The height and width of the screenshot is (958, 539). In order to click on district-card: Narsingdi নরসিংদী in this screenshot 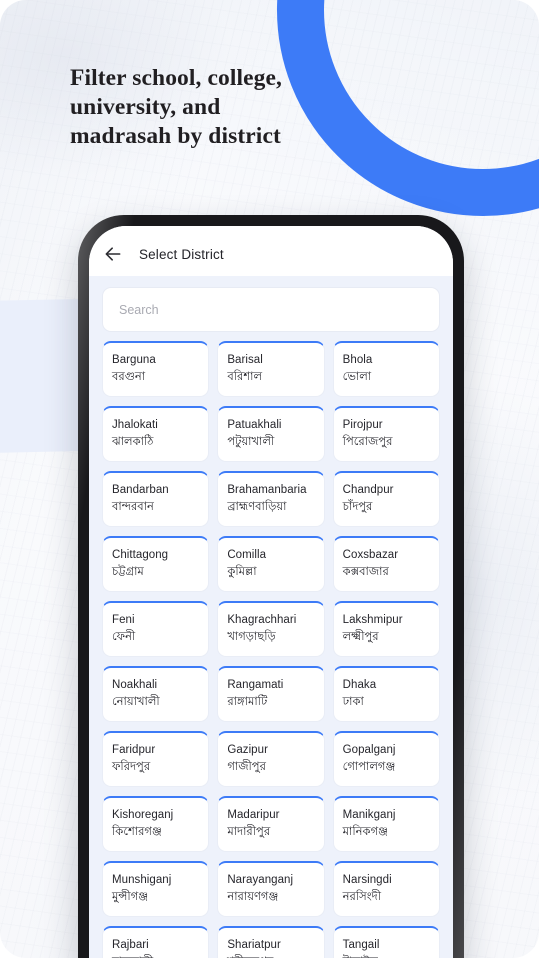, I will do `click(386, 889)`.